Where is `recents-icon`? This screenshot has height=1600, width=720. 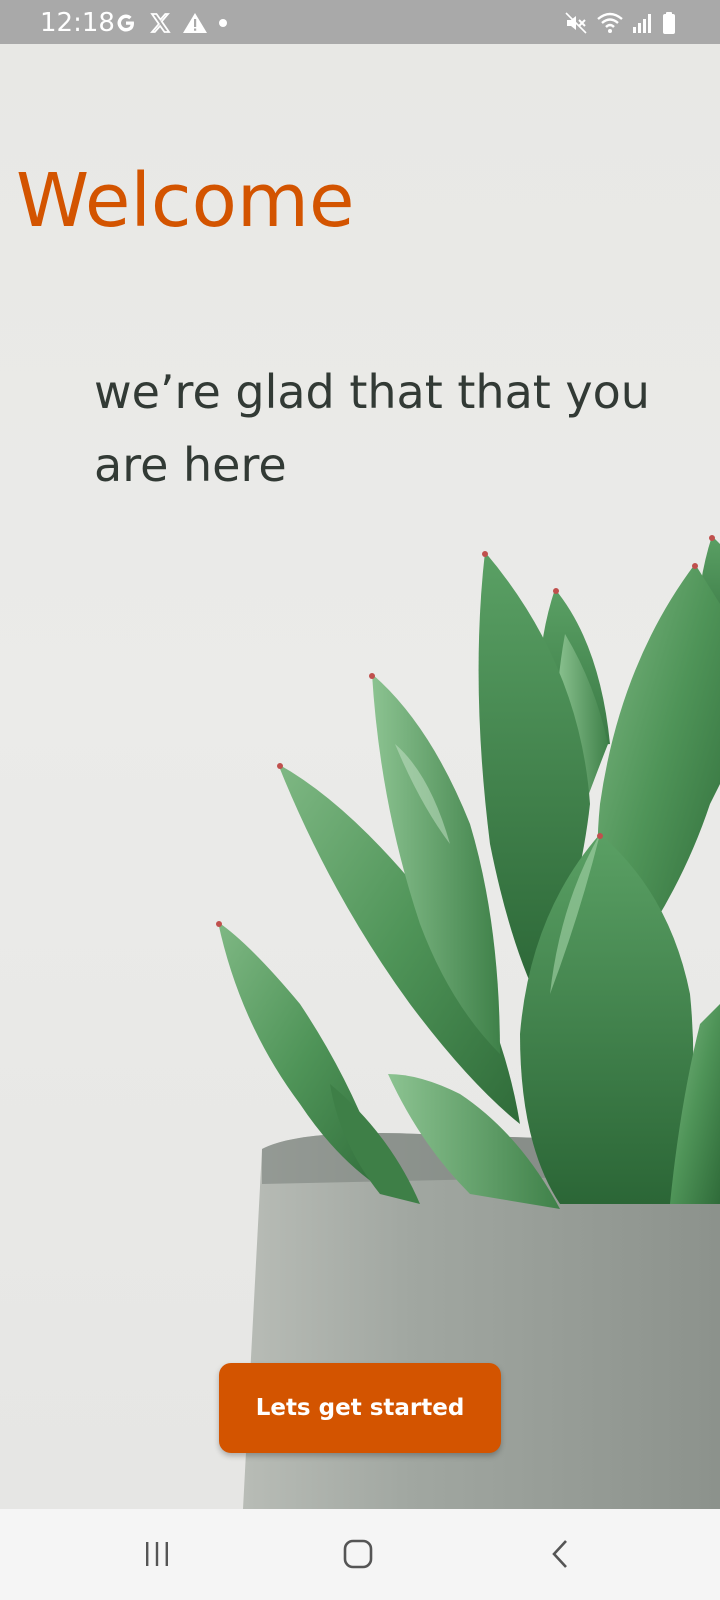
recents-icon is located at coordinates (157, 1554).